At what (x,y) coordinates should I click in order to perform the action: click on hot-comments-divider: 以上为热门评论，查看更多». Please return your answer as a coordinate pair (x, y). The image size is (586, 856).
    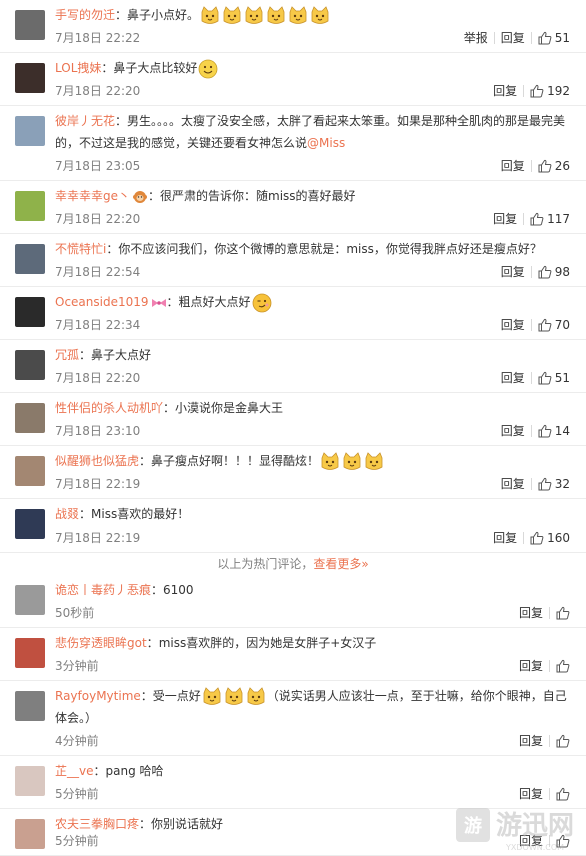
    Looking at the image, I should click on (293, 564).